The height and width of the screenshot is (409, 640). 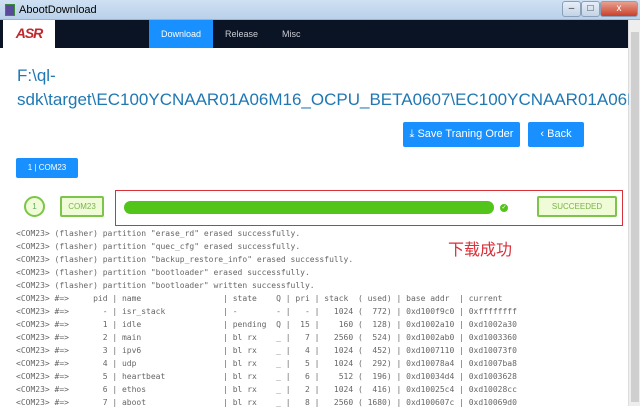 I want to click on scrollbar, so click(x=634, y=213).